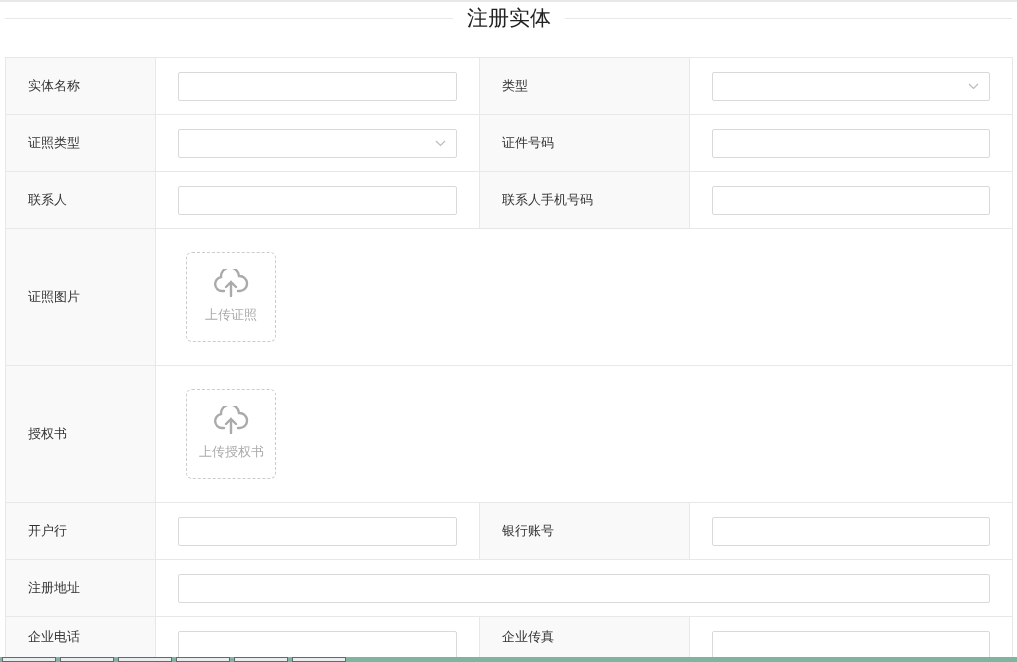 The height and width of the screenshot is (662, 1017). I want to click on field-label: 证件号码, so click(584, 143).